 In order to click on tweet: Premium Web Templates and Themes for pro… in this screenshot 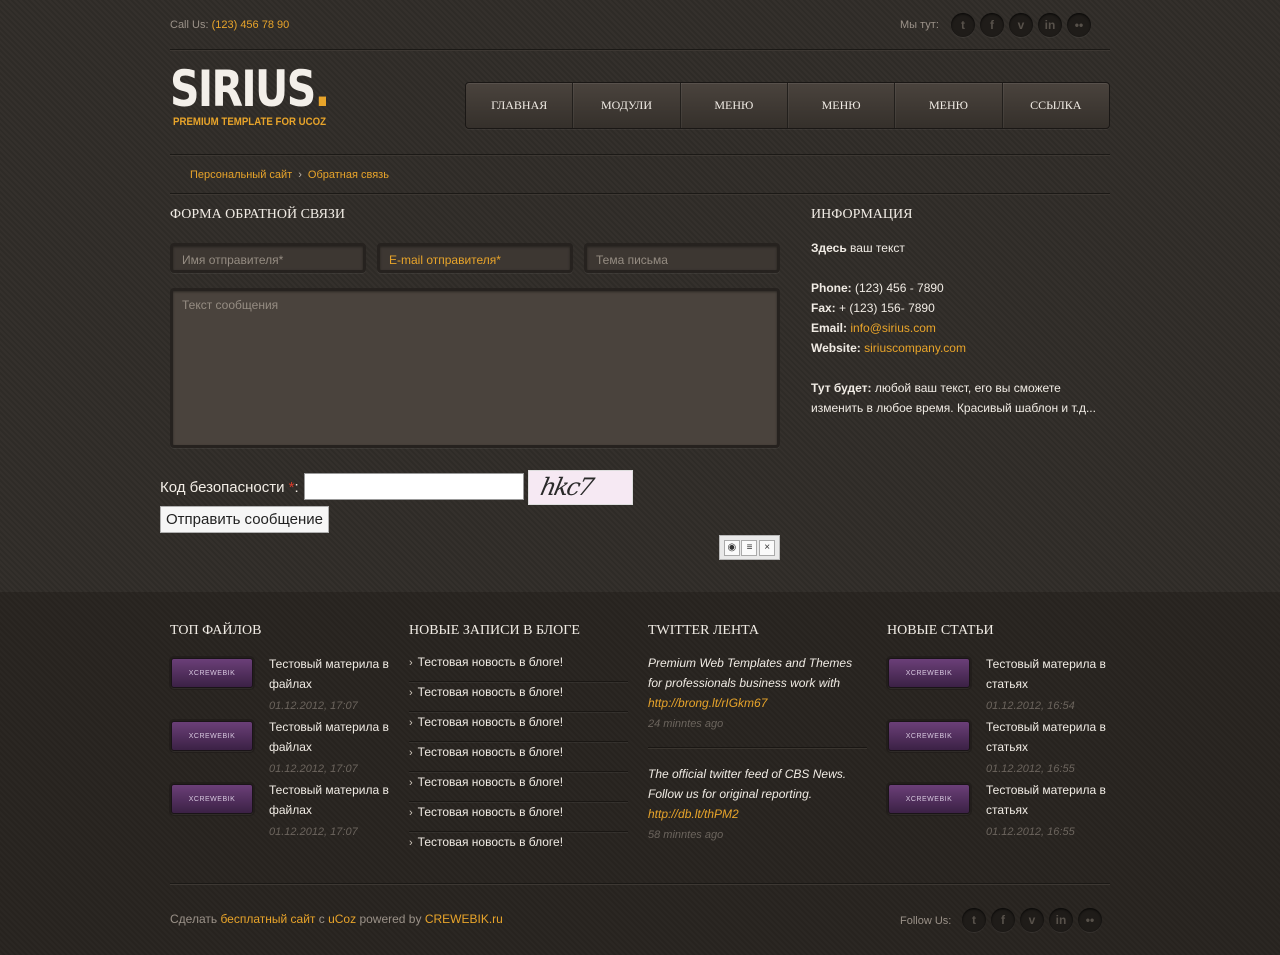, I will do `click(758, 693)`.